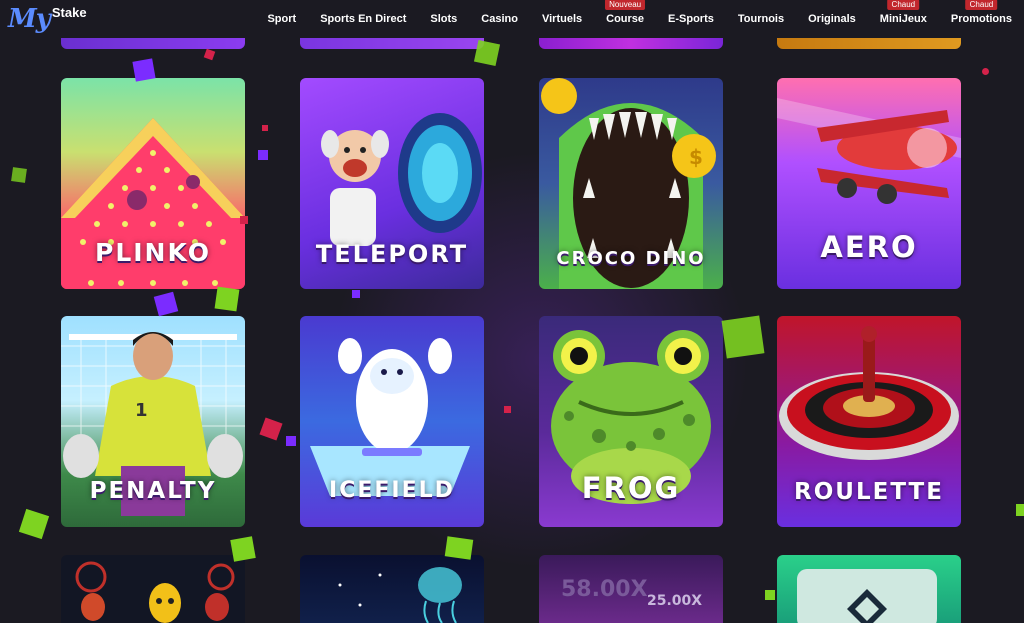 This screenshot has height=623, width=1024. I want to click on nav-course: Nouveau Course, so click(625, 19).